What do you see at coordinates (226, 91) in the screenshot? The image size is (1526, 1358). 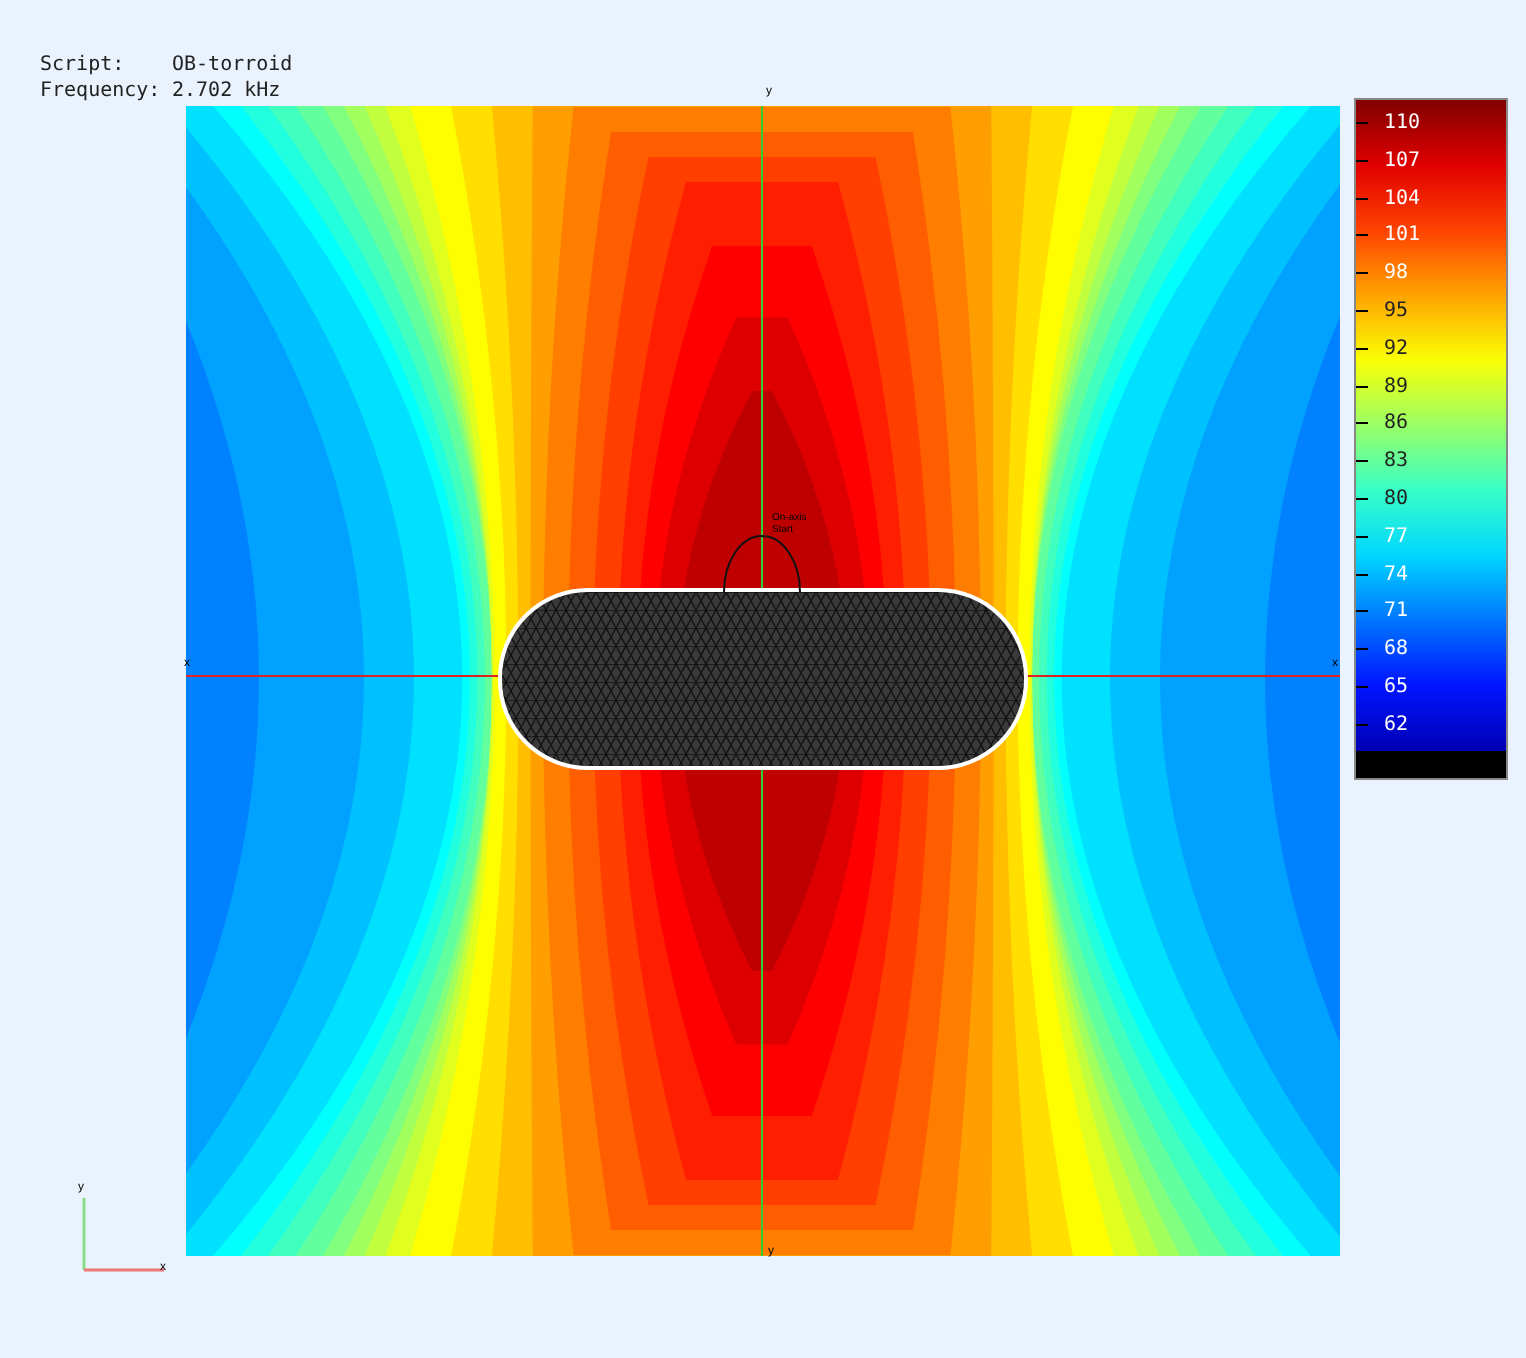 I see `info-value: 2.702 kHz` at bounding box center [226, 91].